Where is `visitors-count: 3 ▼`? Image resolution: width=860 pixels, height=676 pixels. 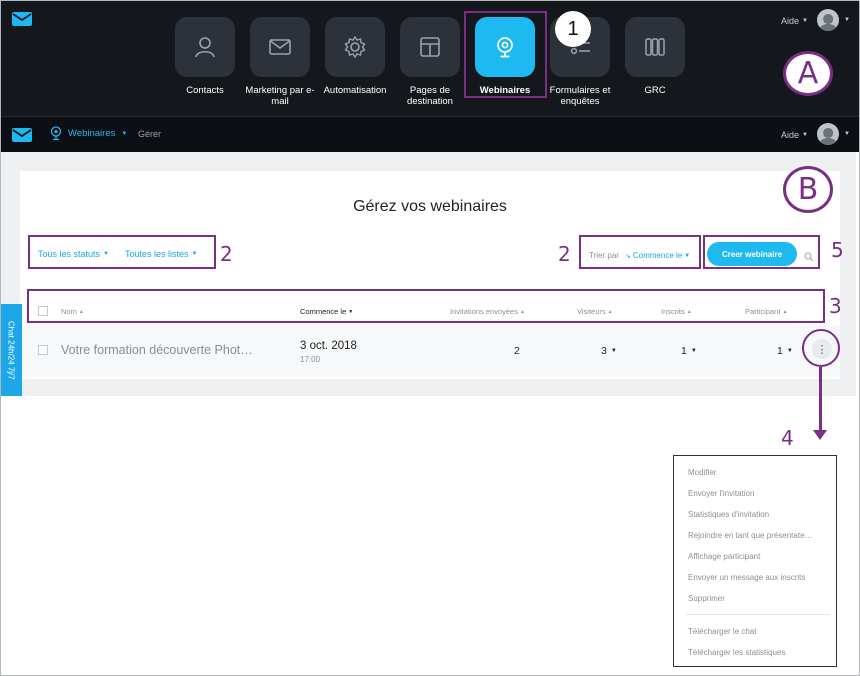 visitors-count: 3 ▼ is located at coordinates (609, 351).